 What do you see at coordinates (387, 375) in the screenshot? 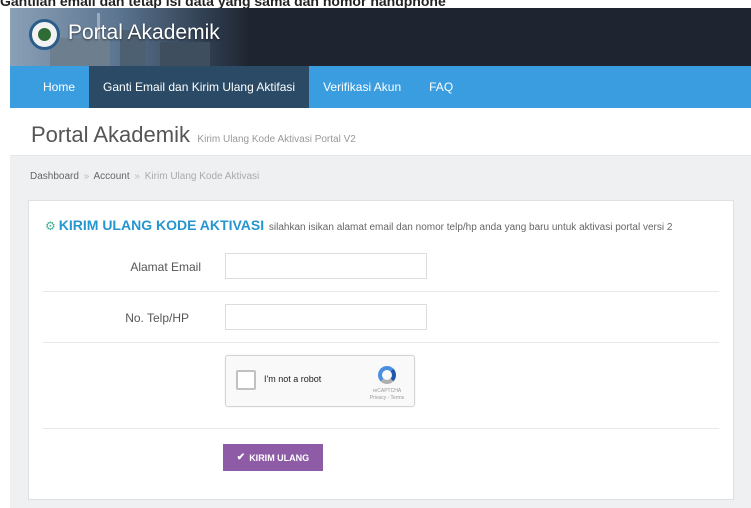
I see `recaptcha-logo-icon` at bounding box center [387, 375].